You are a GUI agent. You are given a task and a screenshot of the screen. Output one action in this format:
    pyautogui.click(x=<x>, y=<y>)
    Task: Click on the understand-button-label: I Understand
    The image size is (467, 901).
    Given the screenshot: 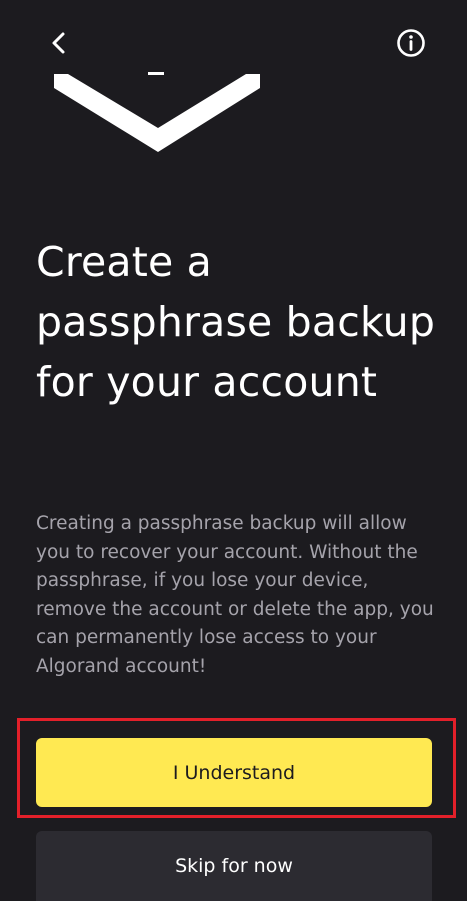 What is the action you would take?
    pyautogui.click(x=234, y=772)
    